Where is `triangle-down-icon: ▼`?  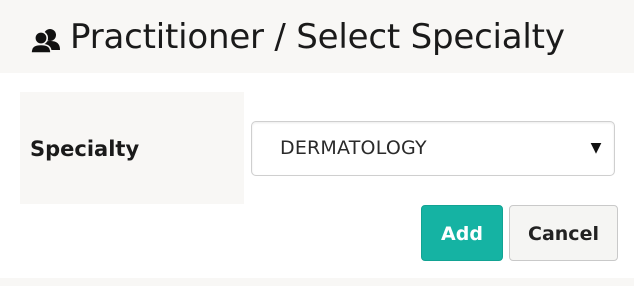
triangle-down-icon: ▼ is located at coordinates (596, 148).